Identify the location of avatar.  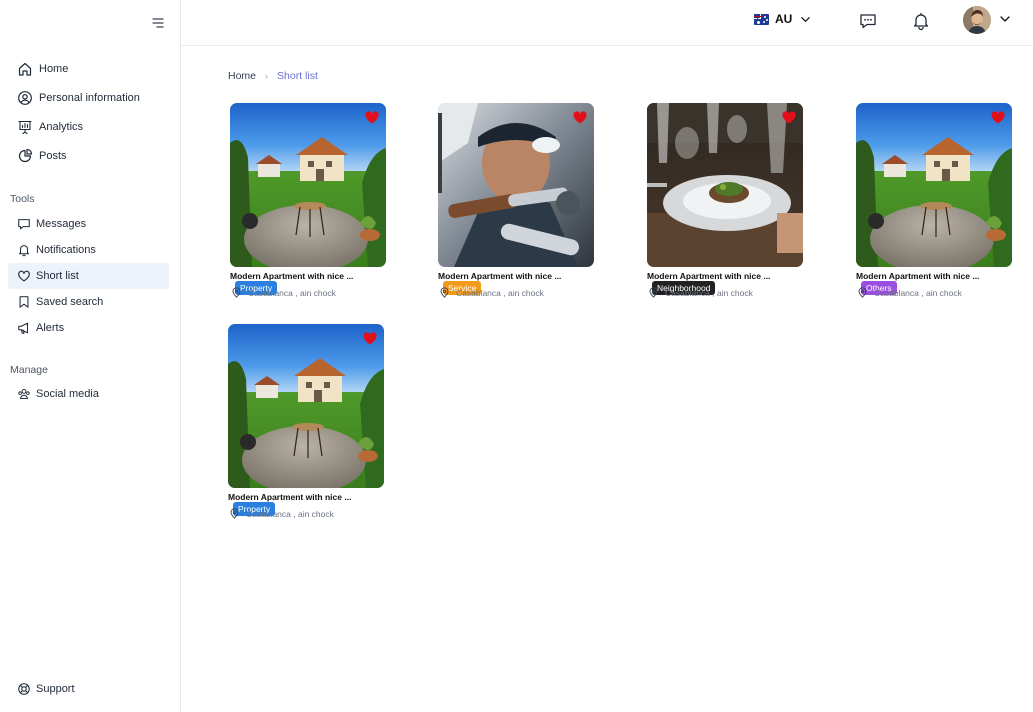
(977, 20).